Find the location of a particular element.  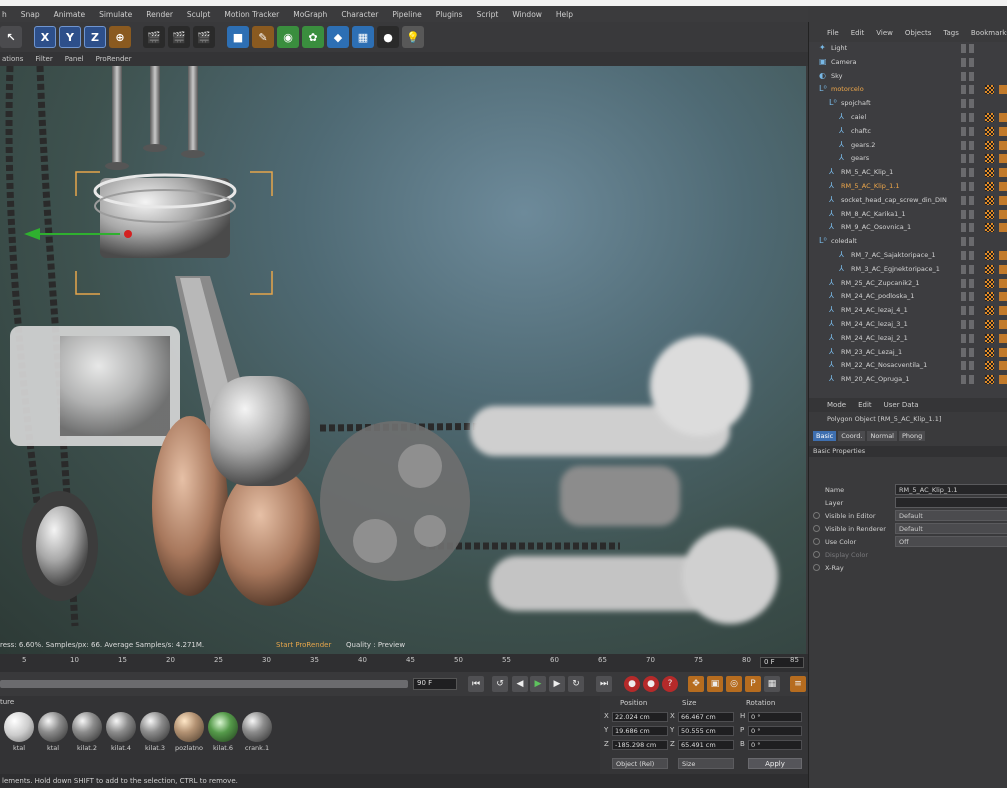

object-row: ⅄ RM_3_AC_Egjnektoripace_1 is located at coordinates (908, 270).